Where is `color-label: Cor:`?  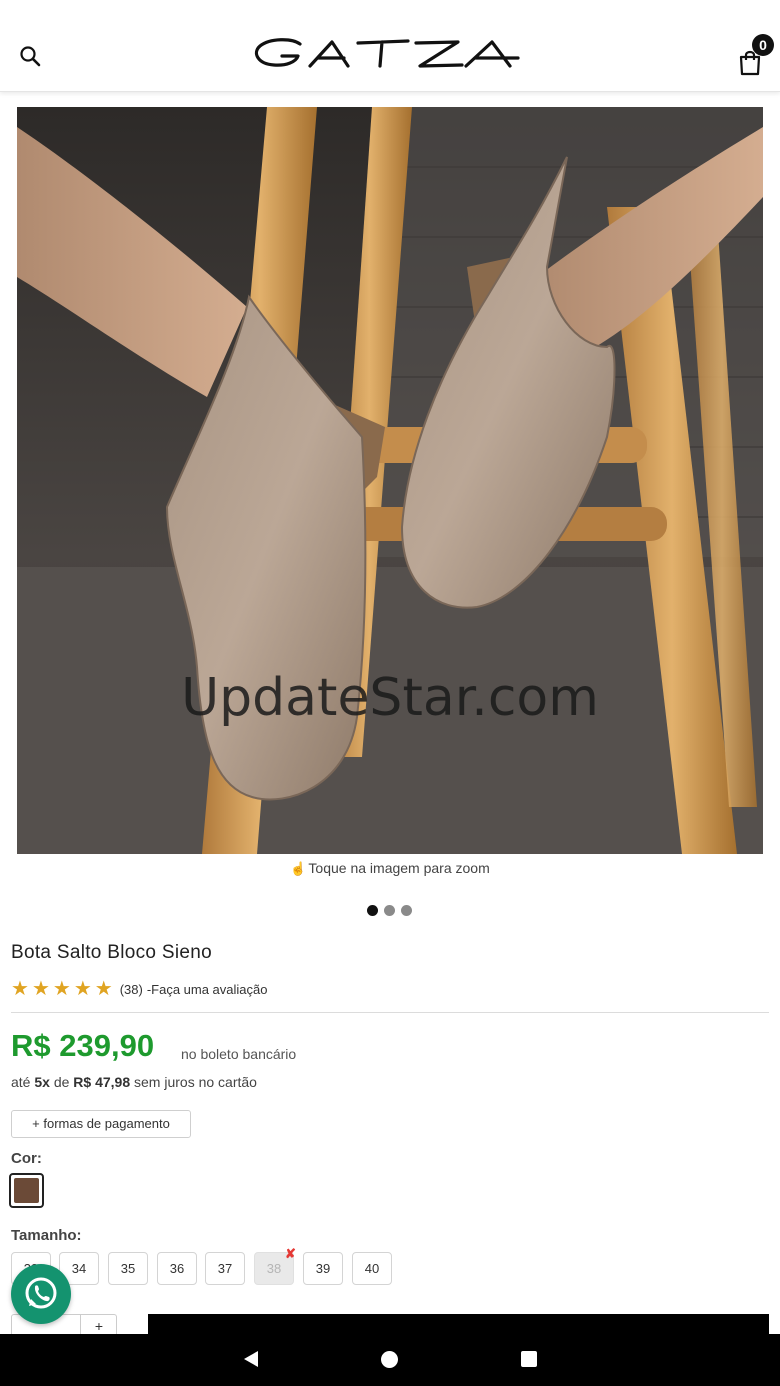
color-label: Cor: is located at coordinates (26, 1158).